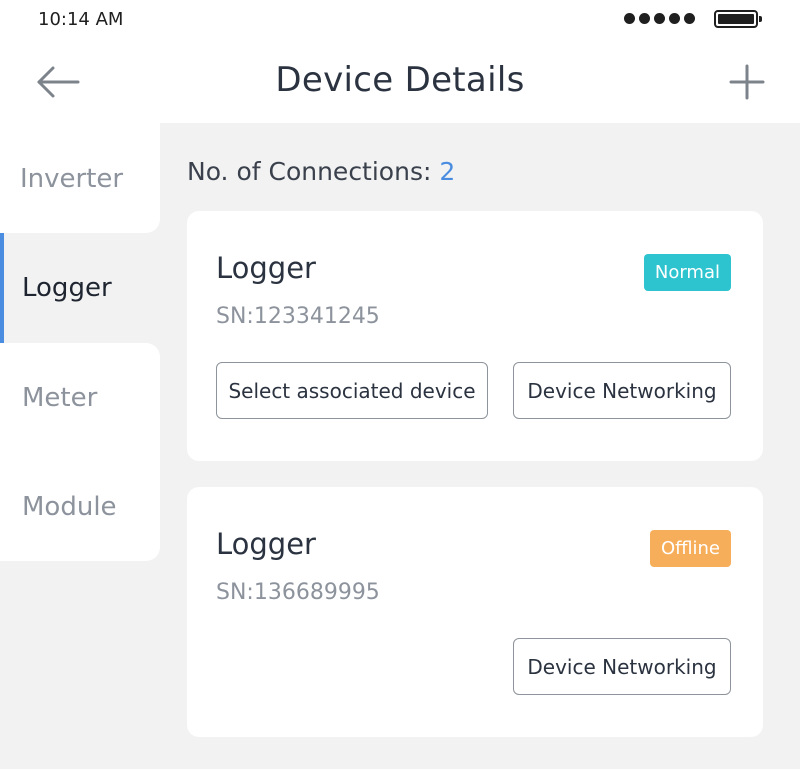  I want to click on connections-count-value: 2, so click(447, 171).